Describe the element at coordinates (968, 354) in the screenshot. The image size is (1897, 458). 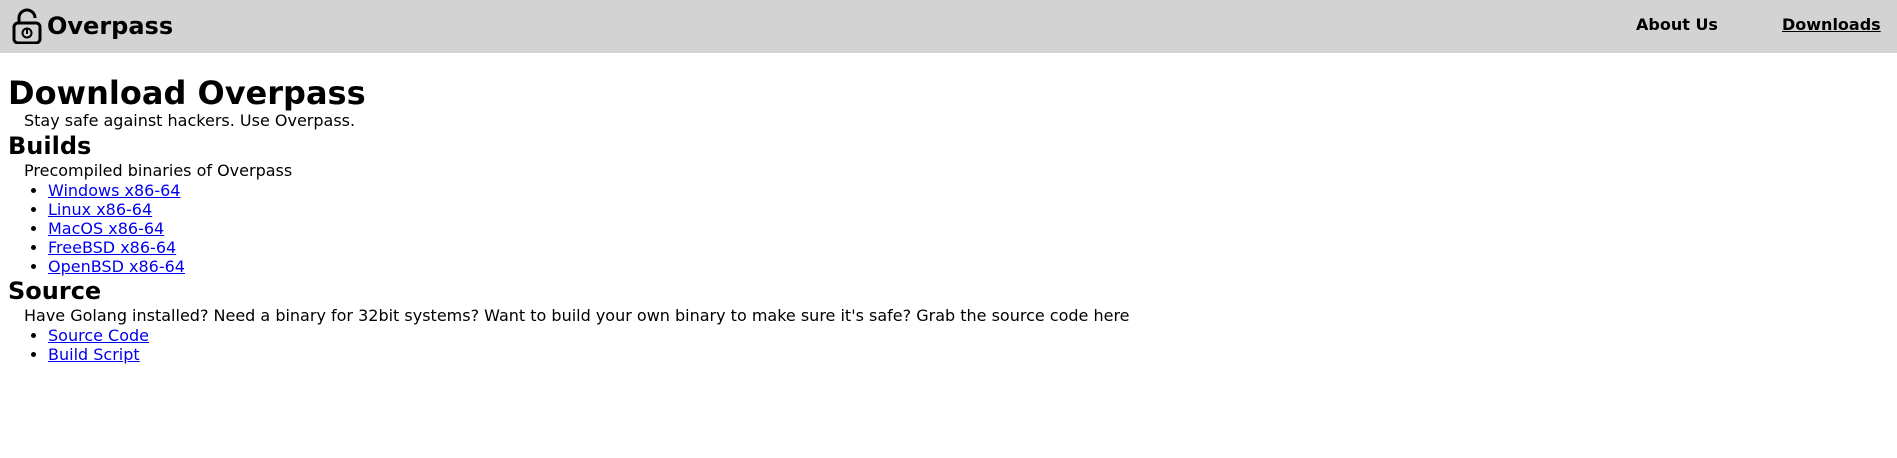
I see `list-item: Build Script` at that location.